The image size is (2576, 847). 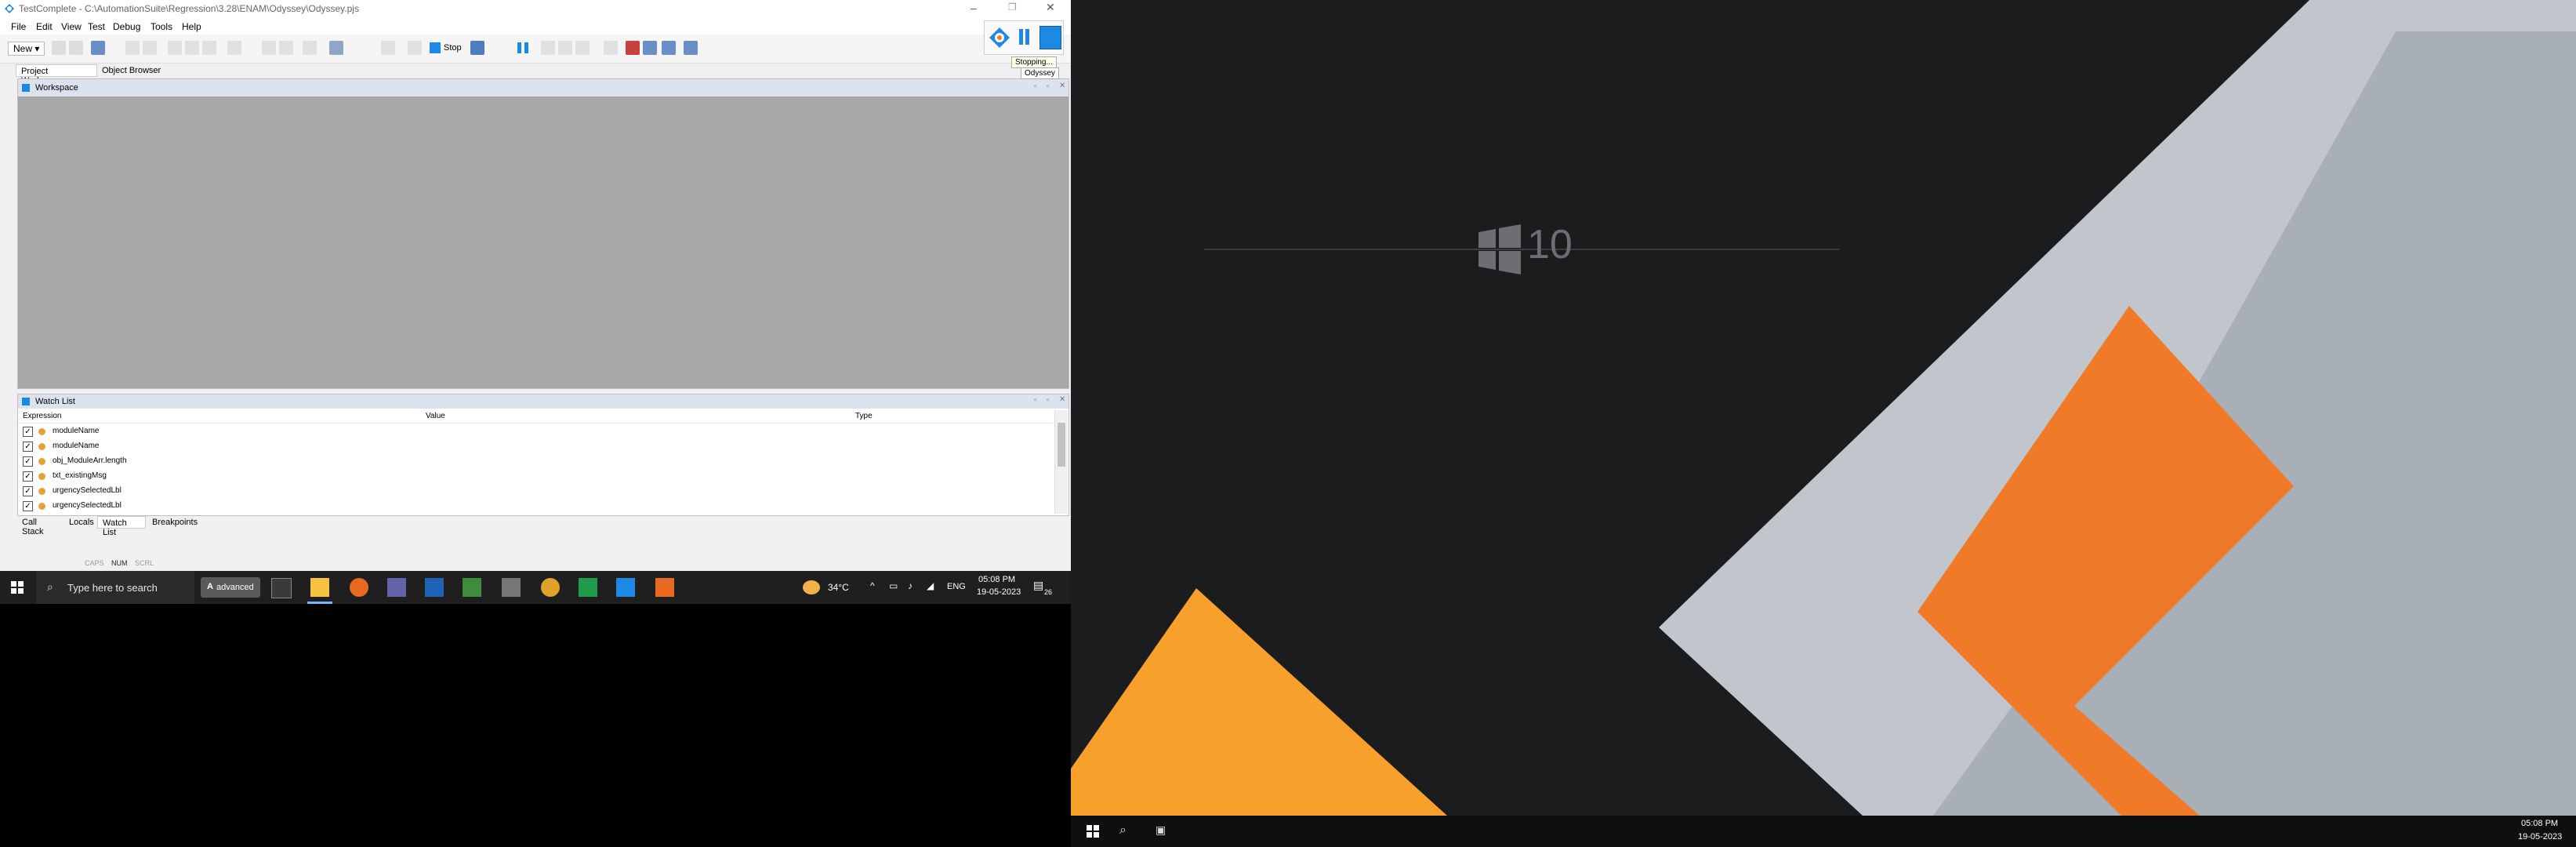 I want to click on task-view-icon, so click(x=281, y=588).